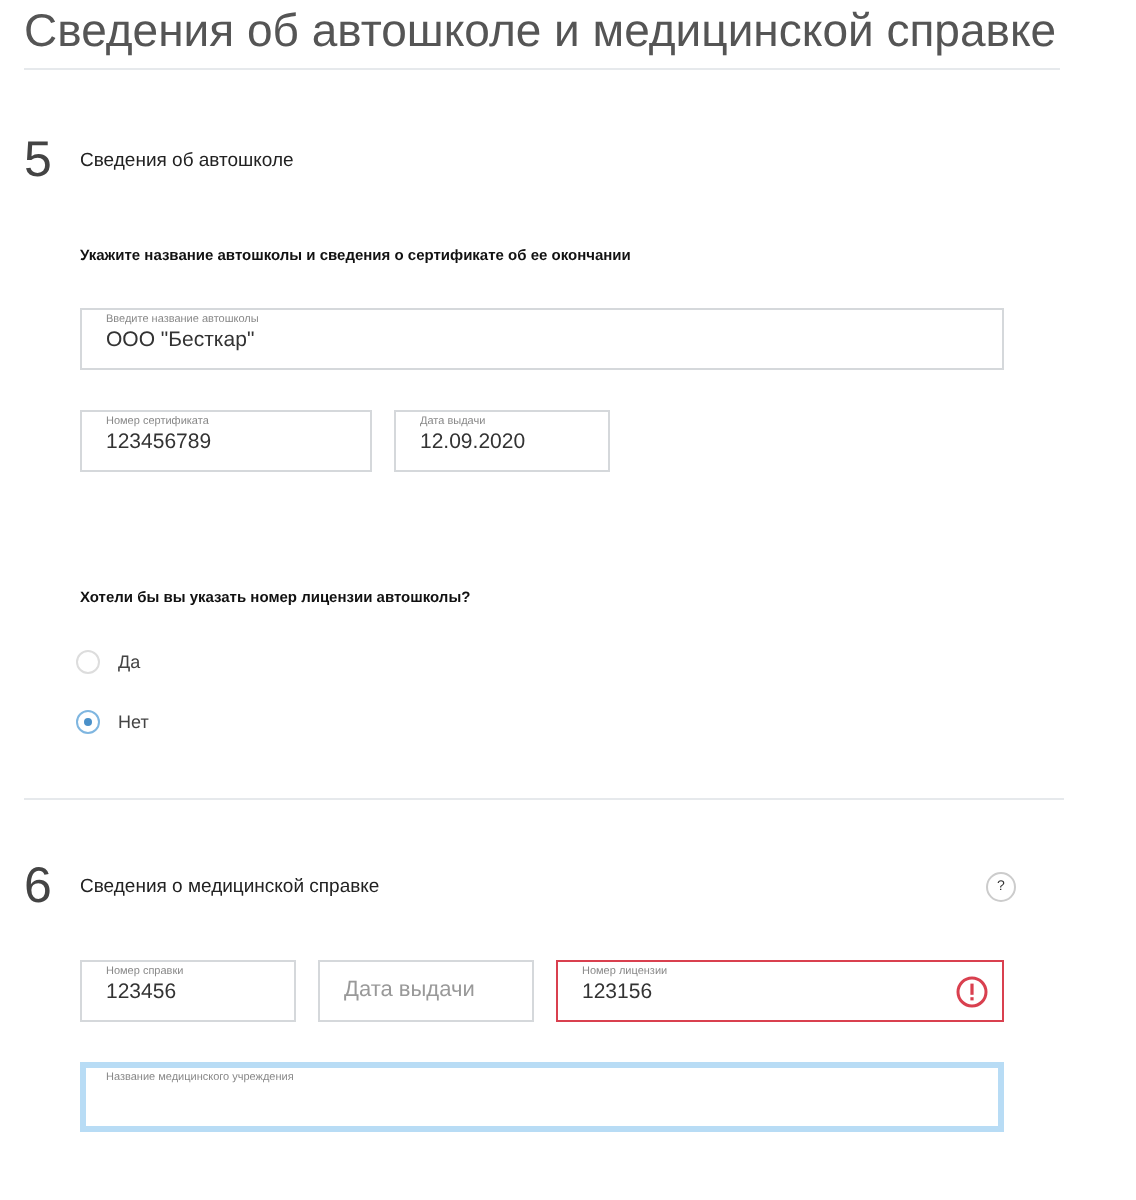 Image resolution: width=1136 pixels, height=1200 pixels. Describe the element at coordinates (39, 886) in the screenshot. I see `step-number: 6` at that location.